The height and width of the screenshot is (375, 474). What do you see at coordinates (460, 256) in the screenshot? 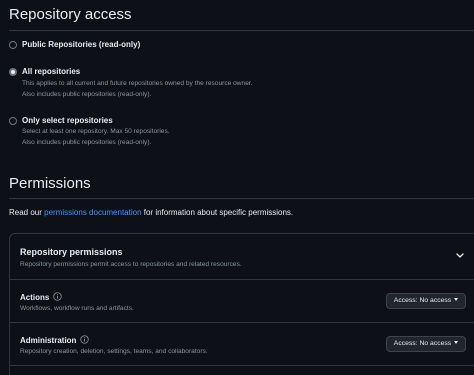
I see `chevron-down-icon` at bounding box center [460, 256].